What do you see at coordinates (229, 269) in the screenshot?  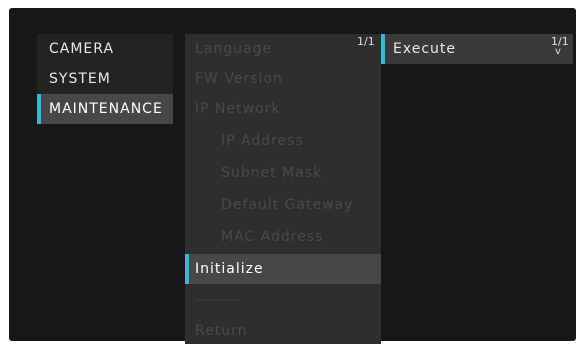 I see `maintenance-item-label: Initialize` at bounding box center [229, 269].